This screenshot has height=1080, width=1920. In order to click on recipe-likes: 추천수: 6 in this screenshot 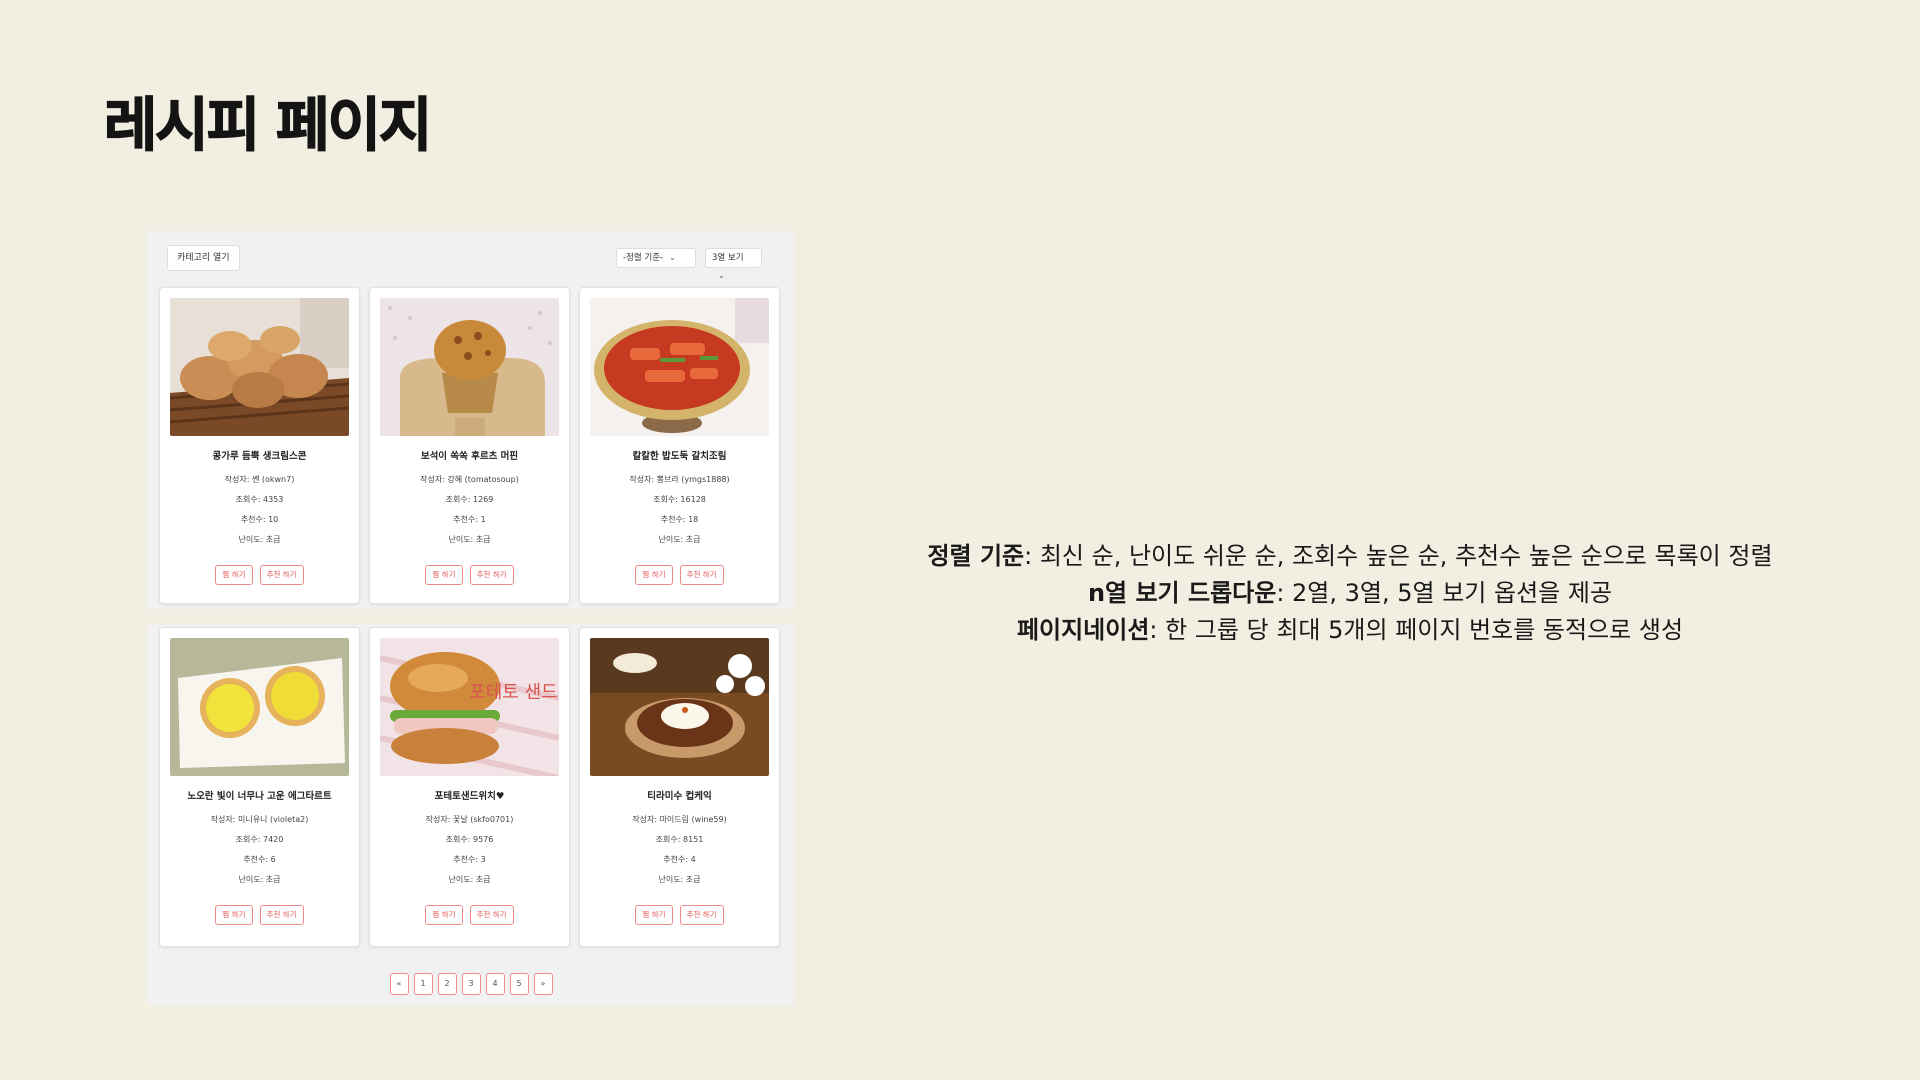, I will do `click(259, 859)`.